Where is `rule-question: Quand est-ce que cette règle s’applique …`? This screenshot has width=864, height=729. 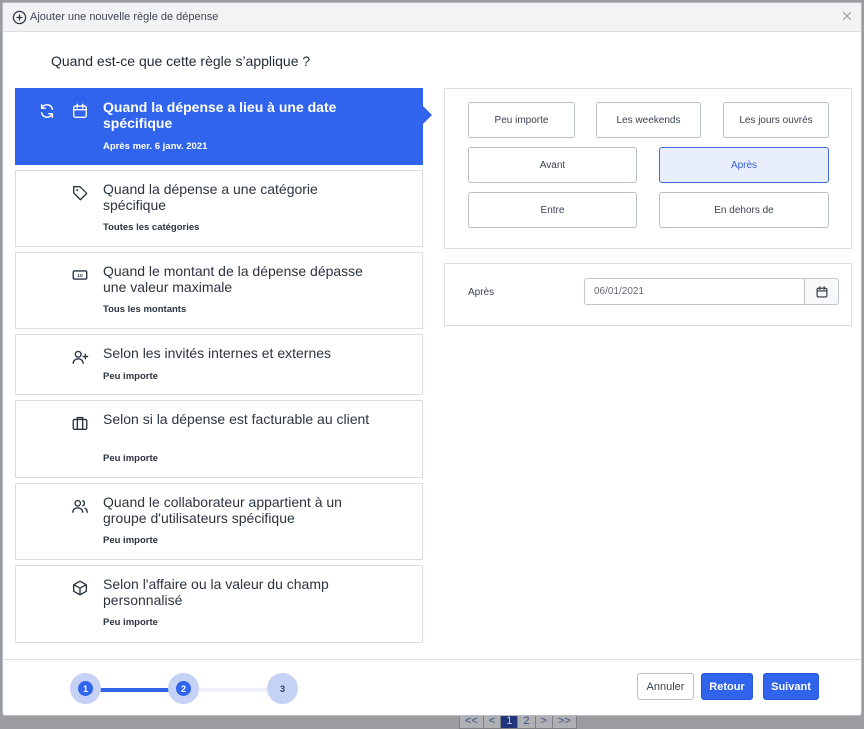
rule-question: Quand est-ce que cette règle s’applique … is located at coordinates (181, 61).